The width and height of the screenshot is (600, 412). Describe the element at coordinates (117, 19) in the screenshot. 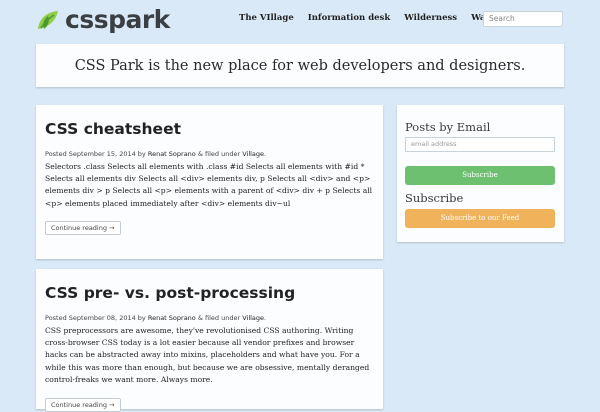

I see `site-logo-text: csspark` at that location.